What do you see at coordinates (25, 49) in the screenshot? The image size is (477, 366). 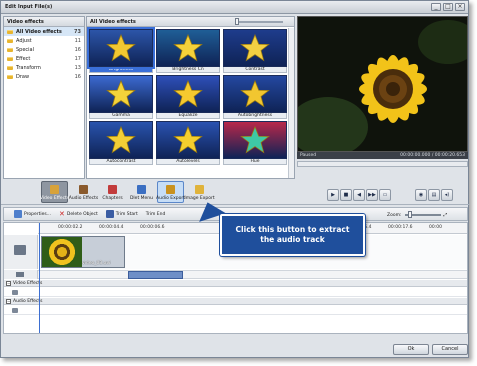 I see `category-label: Special` at bounding box center [25, 49].